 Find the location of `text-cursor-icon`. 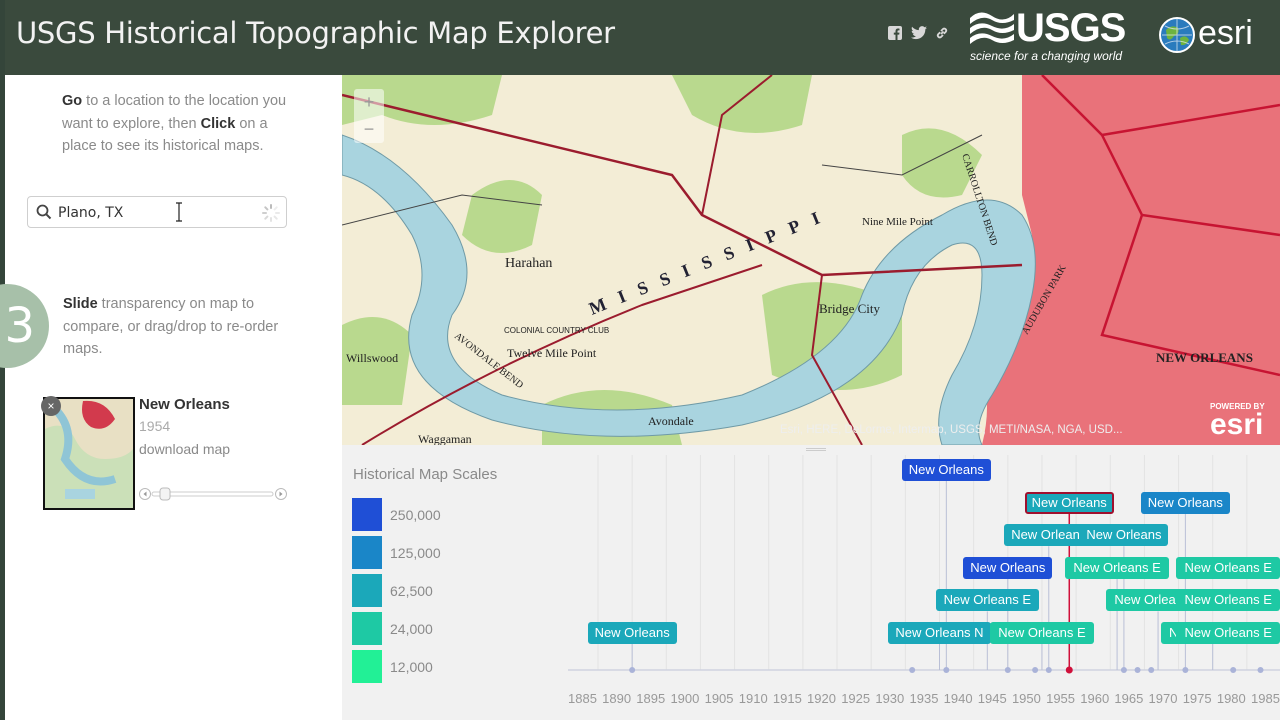

text-cursor-icon is located at coordinates (179, 214).